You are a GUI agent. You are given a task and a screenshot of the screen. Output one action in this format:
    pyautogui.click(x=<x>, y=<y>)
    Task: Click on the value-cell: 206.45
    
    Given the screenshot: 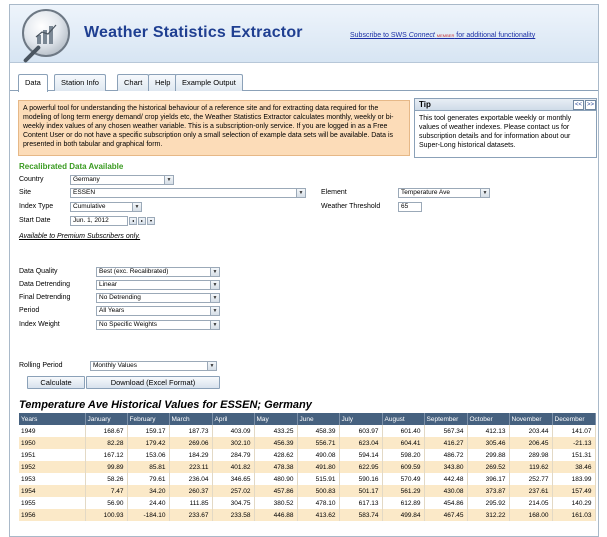 What is the action you would take?
    pyautogui.click(x=531, y=443)
    